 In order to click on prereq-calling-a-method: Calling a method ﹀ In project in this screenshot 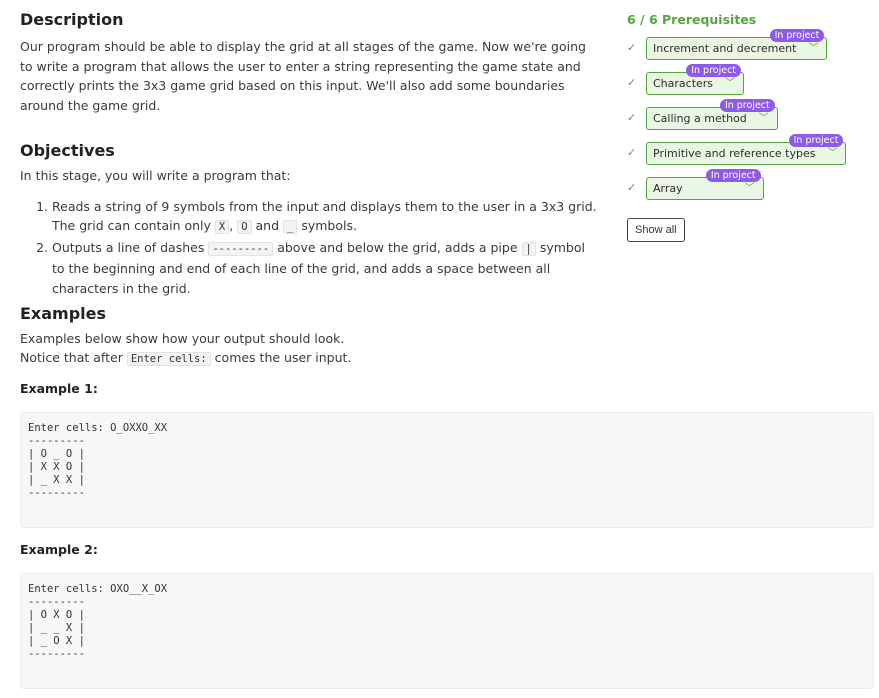, I will do `click(712, 114)`.